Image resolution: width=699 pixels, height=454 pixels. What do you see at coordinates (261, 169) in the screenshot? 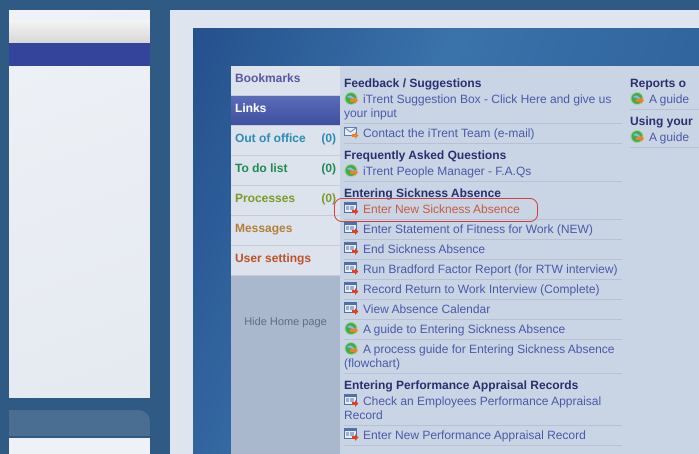
I see `tab-label: To do list` at bounding box center [261, 169].